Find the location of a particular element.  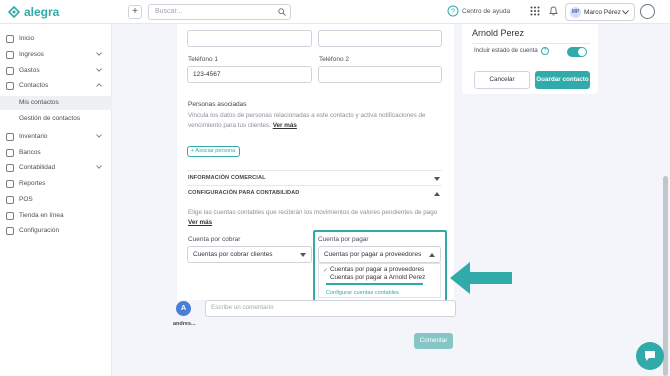

sidebar-item-gastos: Gastos is located at coordinates (56, 71).